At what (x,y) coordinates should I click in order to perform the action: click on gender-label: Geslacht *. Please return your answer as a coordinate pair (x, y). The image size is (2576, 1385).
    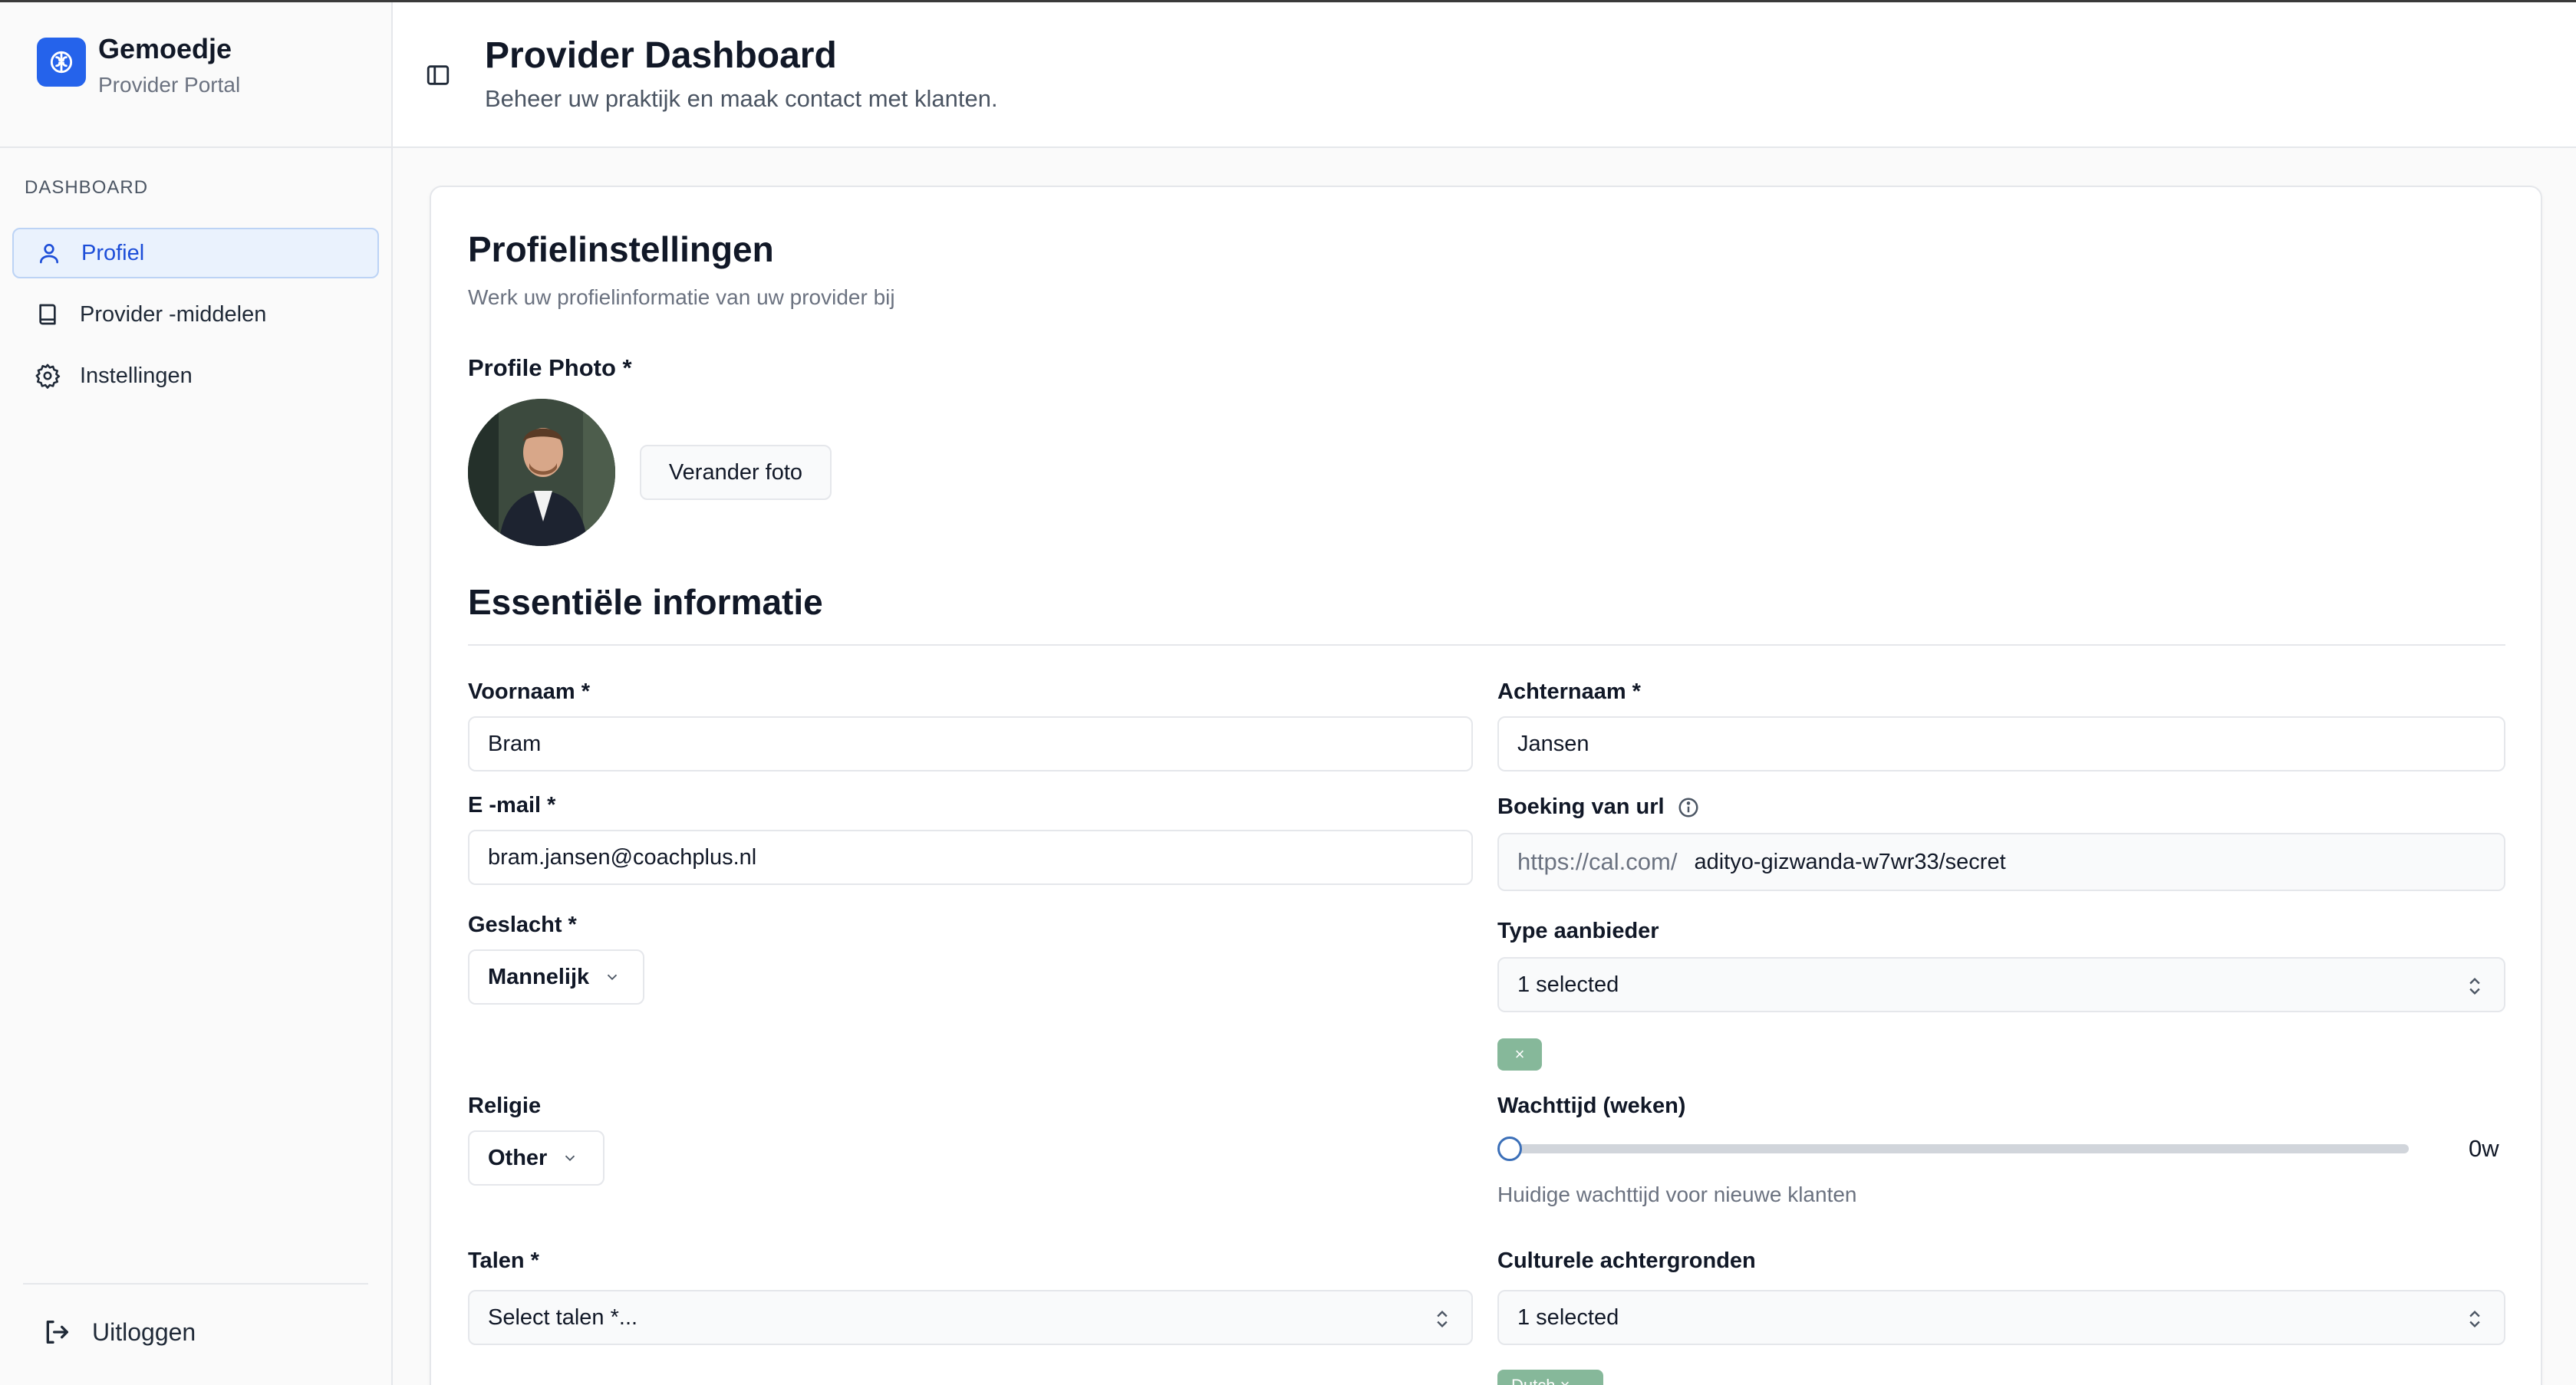
    Looking at the image, I should click on (522, 925).